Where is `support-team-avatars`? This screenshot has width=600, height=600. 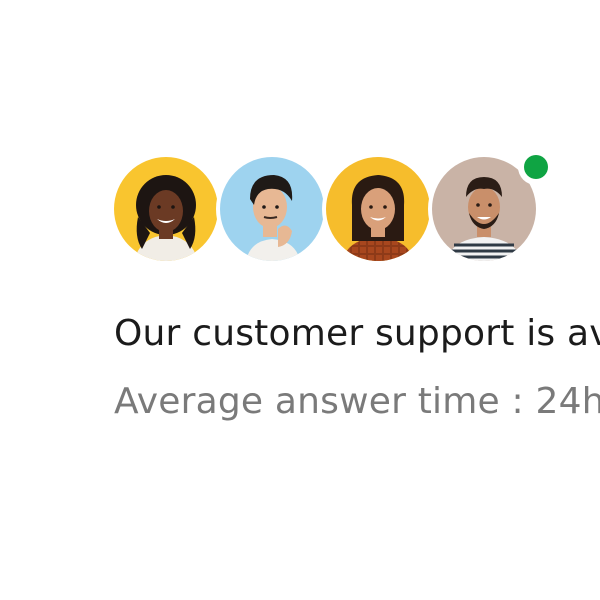
support-team-avatars is located at coordinates (334, 207).